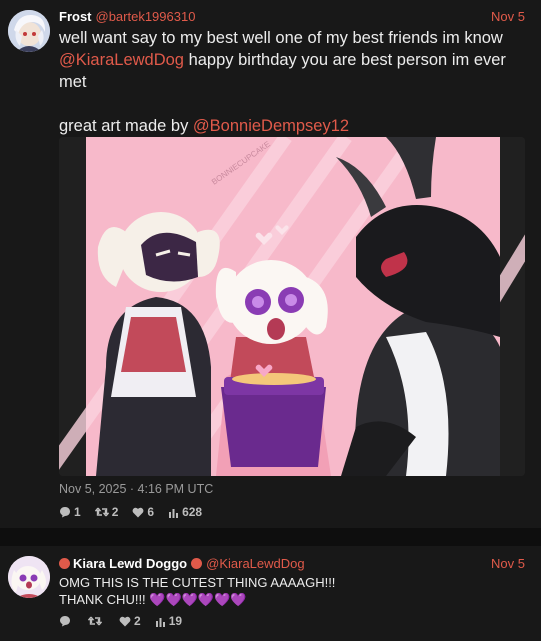 This screenshot has width=541, height=641. What do you see at coordinates (121, 60) in the screenshot?
I see `mention-link: @KiaraLewdDog` at bounding box center [121, 60].